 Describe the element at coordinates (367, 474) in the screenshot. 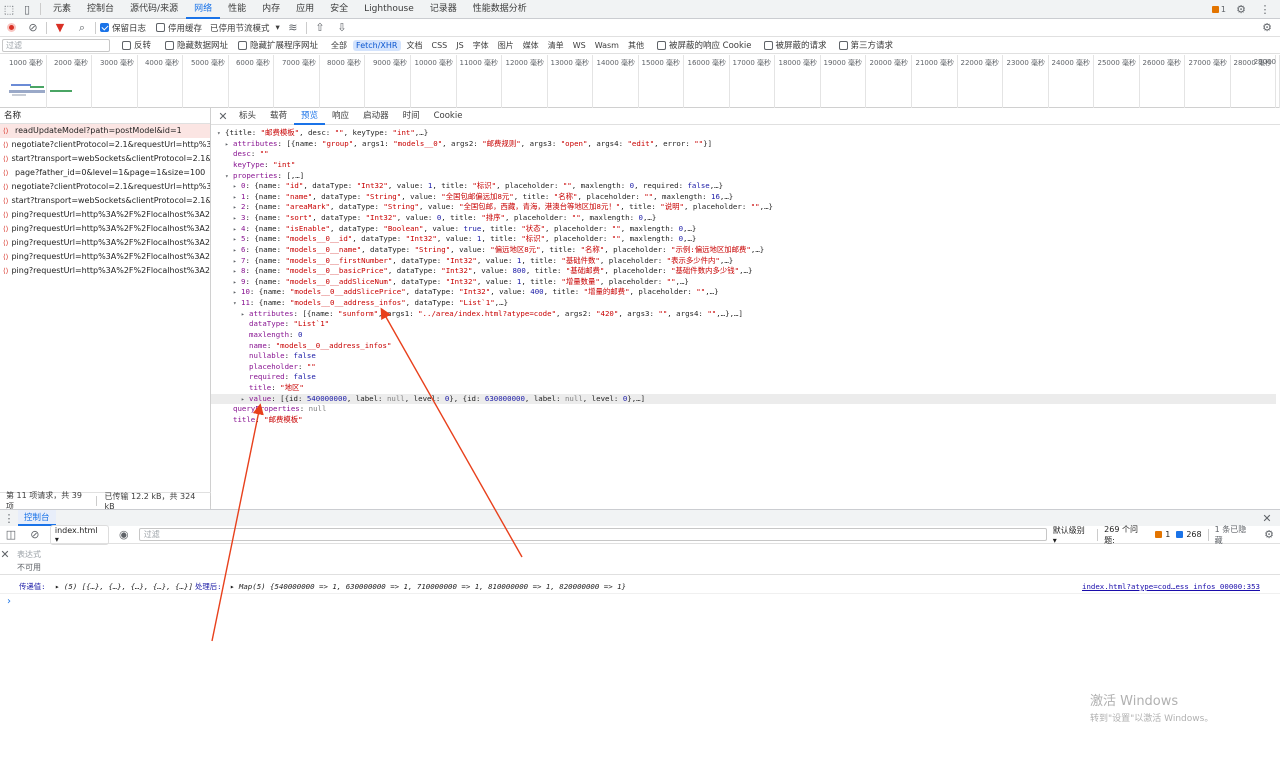

I see `annotation-arrows` at that location.